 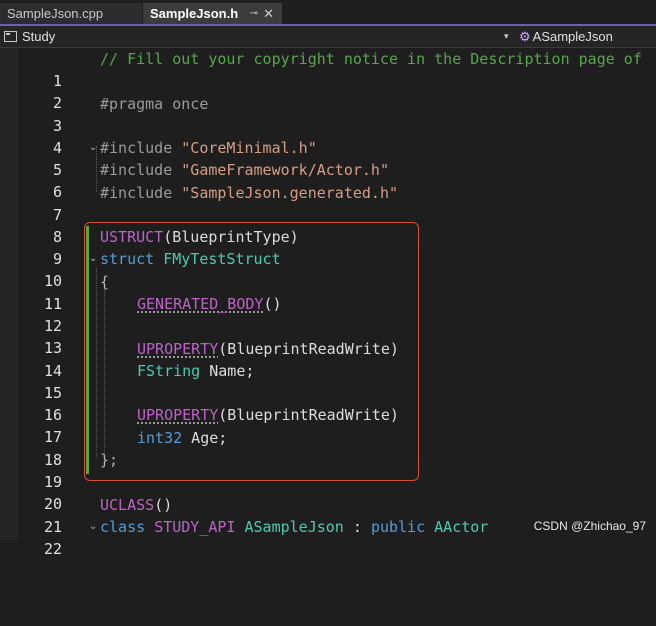 I want to click on project-label: Study, so click(x=39, y=36).